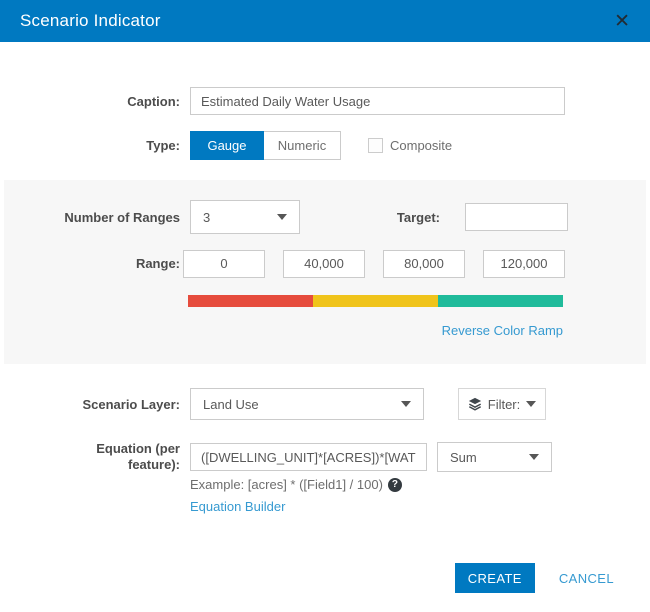  Describe the element at coordinates (494, 457) in the screenshot. I see `aggregation-dropdown: Sum` at that location.